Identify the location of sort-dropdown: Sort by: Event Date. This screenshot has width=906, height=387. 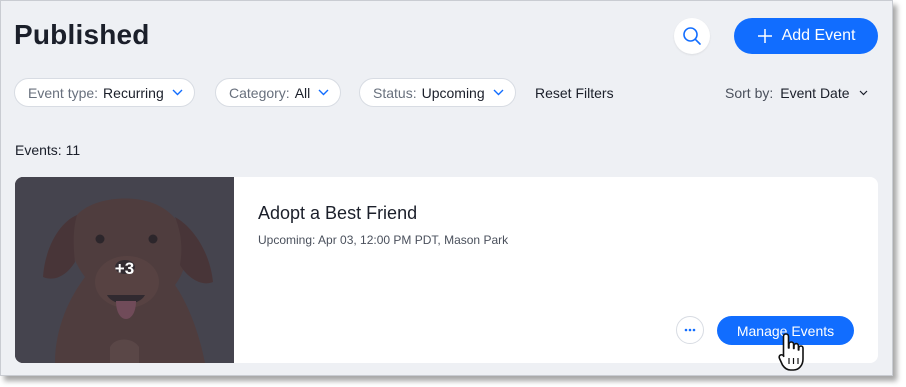
(796, 93).